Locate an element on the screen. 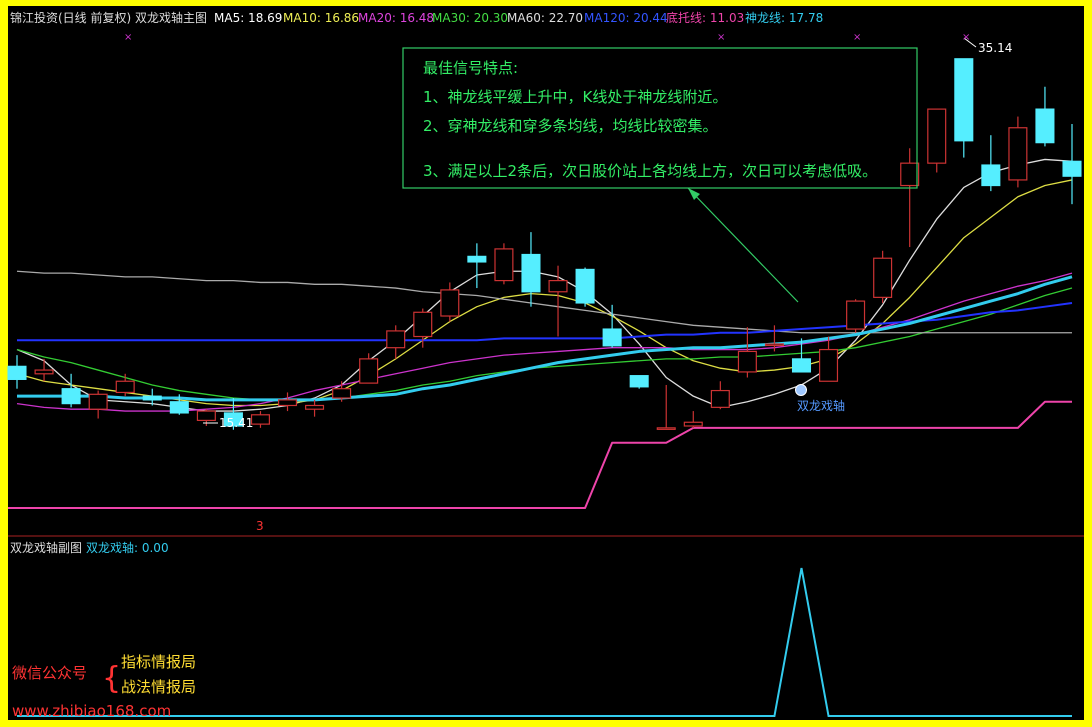 The image size is (1092, 727). watermark-url: www.zhibiao168.com is located at coordinates (91, 711).